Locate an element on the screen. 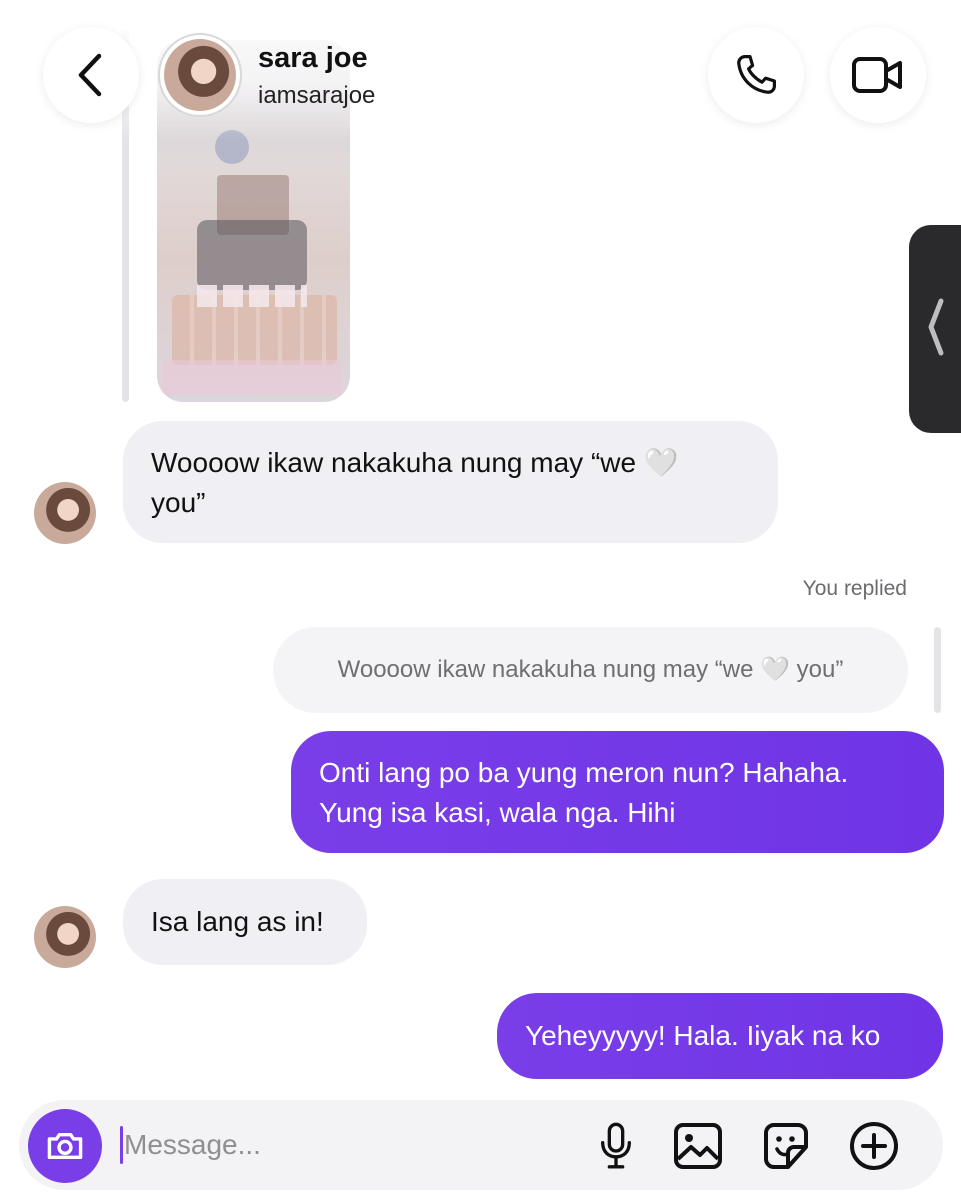 The image size is (961, 1200). message-text-continued: you” is located at coordinates (178, 502).